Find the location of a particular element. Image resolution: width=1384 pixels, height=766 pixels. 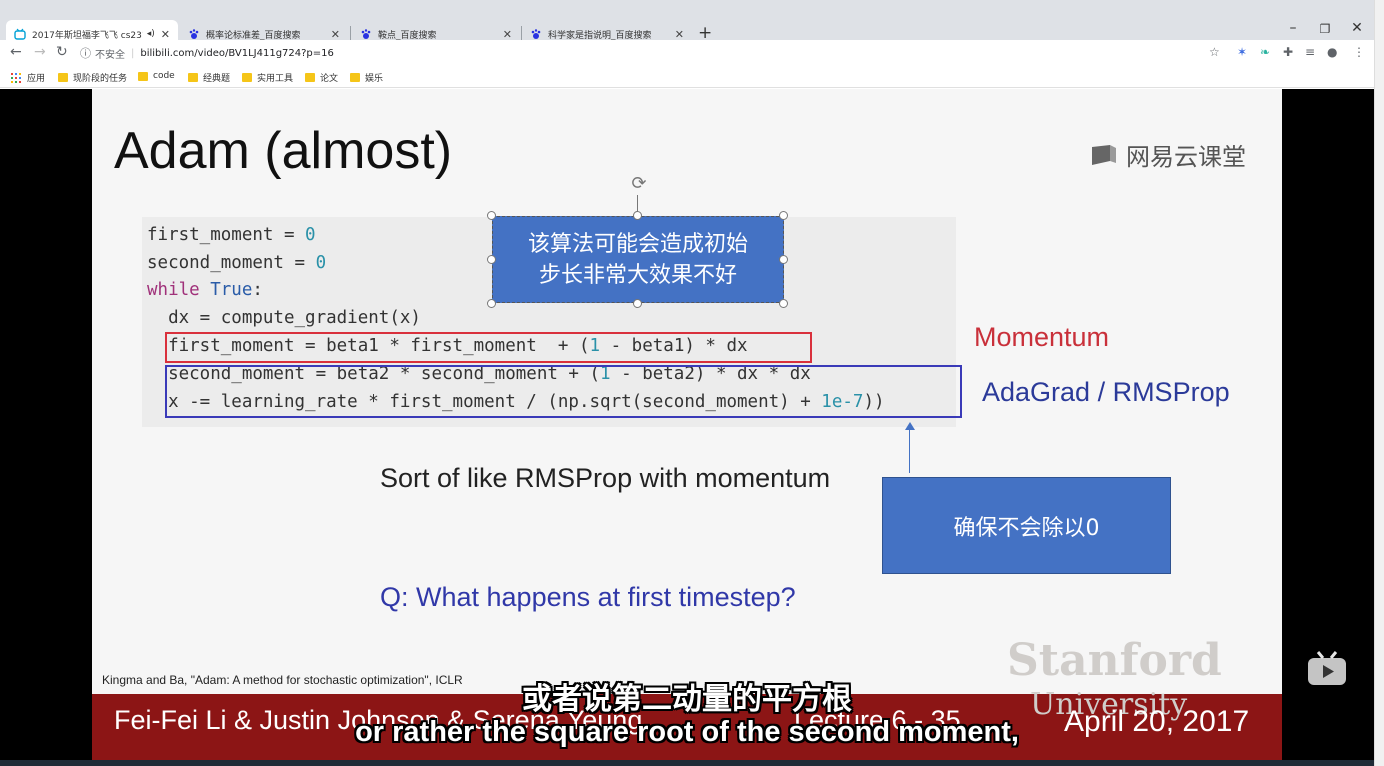

momentum-label: Momentum is located at coordinates (1042, 337).